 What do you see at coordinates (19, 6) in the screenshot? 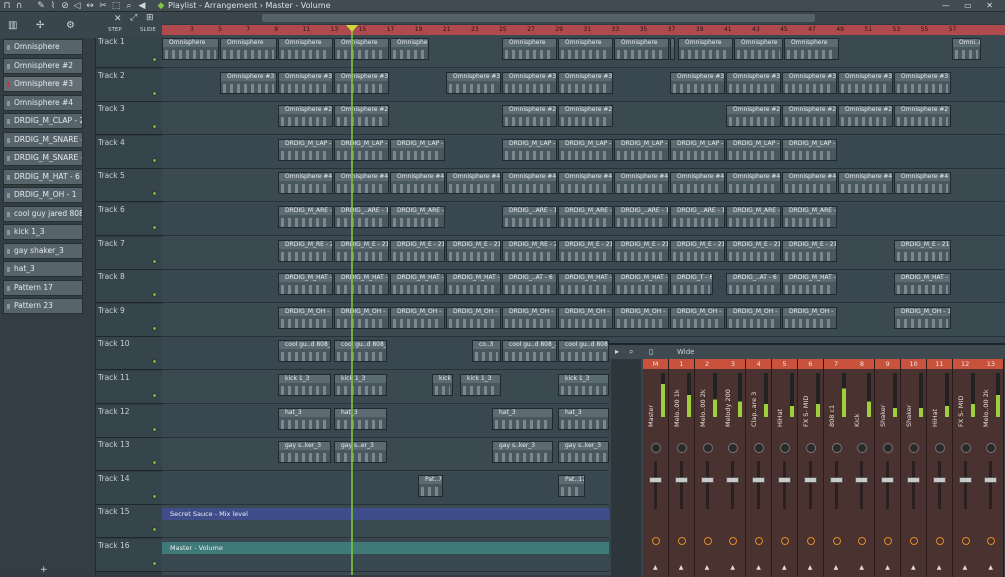
I see `snap-icon: ∩` at bounding box center [19, 6].